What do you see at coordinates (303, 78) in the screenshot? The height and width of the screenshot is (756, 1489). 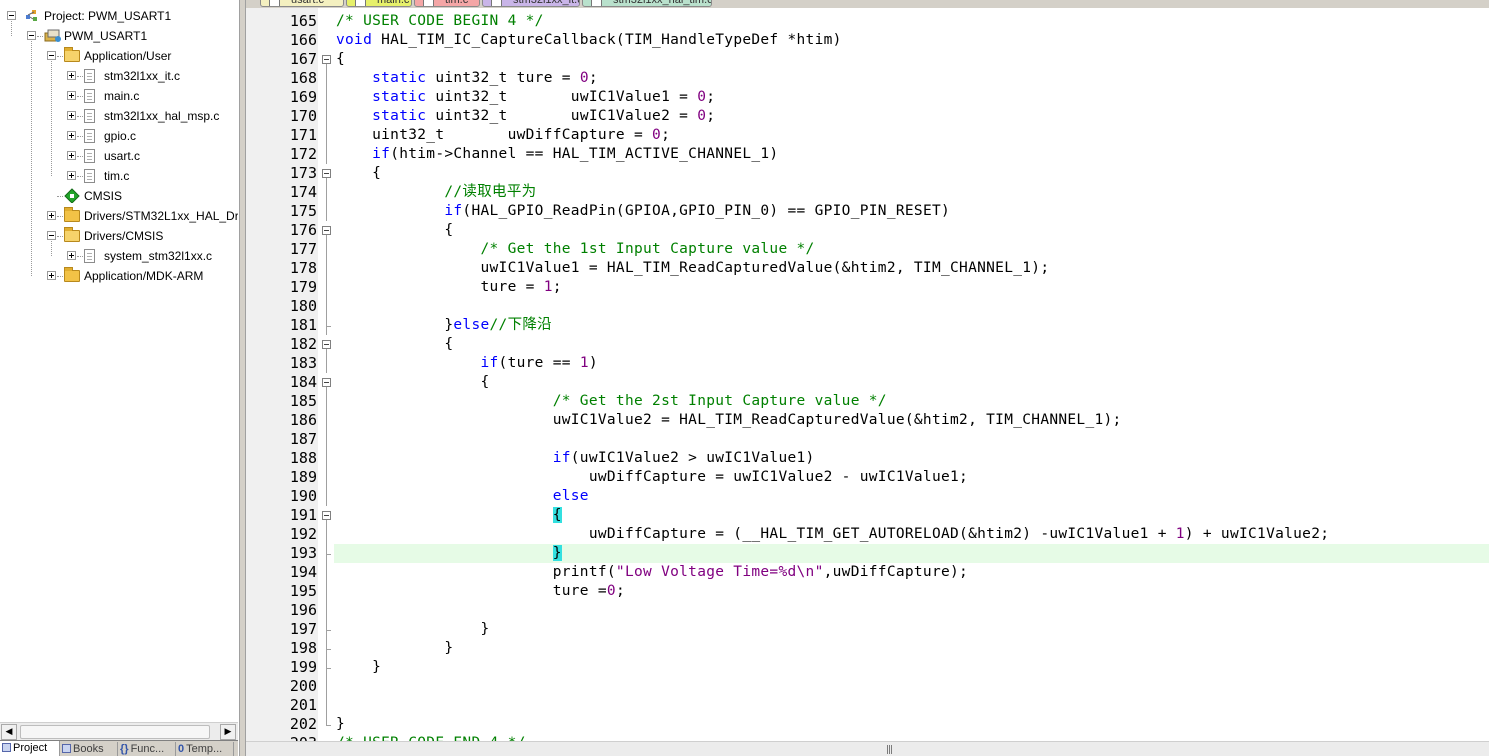 I see `line-number: 168` at bounding box center [303, 78].